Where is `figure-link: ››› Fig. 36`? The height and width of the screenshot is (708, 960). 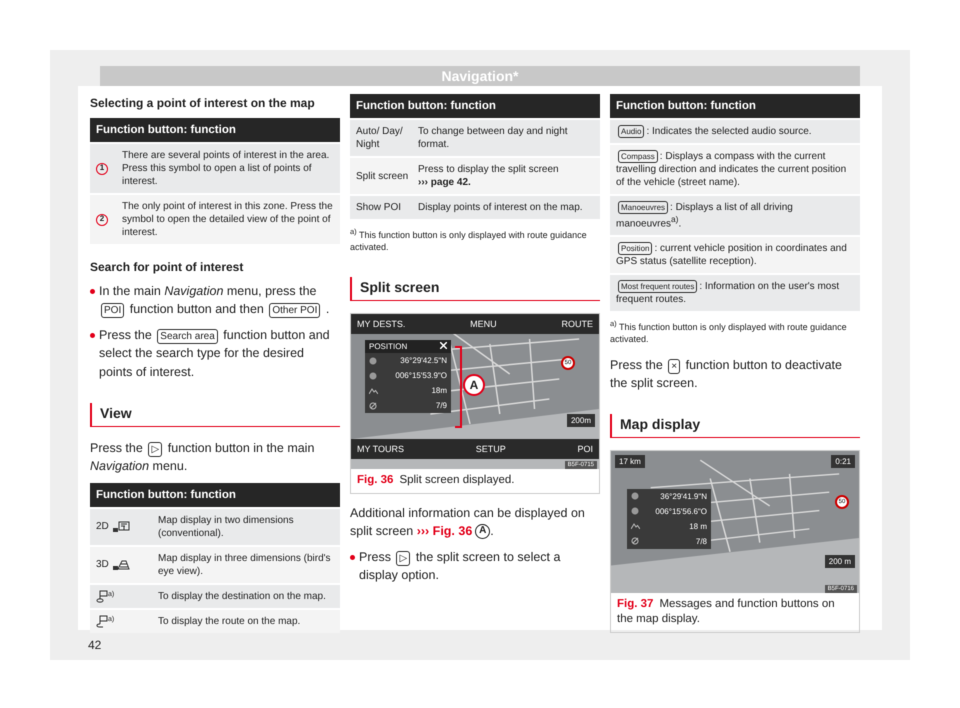 figure-link: ››› Fig. 36 is located at coordinates (444, 531).